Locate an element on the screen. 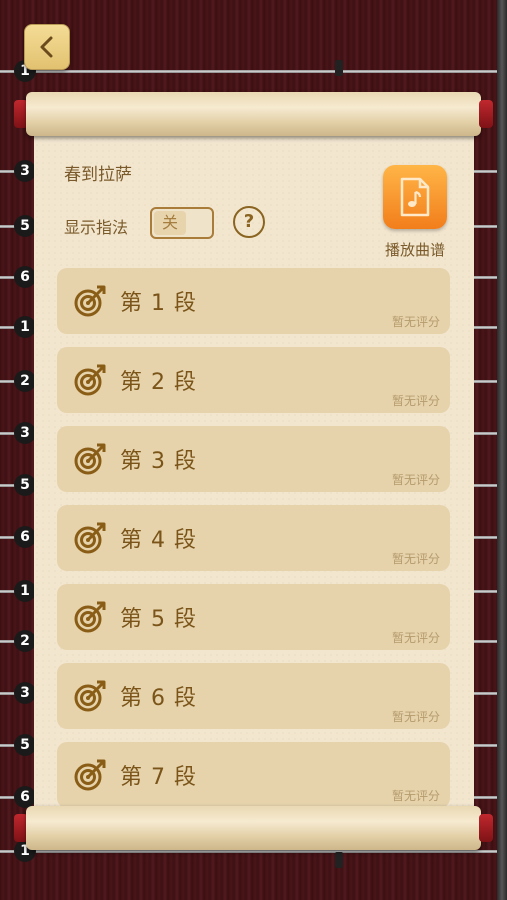 This screenshot has height=900, width=507. section-name: 第 7 段 is located at coordinates (158, 777).